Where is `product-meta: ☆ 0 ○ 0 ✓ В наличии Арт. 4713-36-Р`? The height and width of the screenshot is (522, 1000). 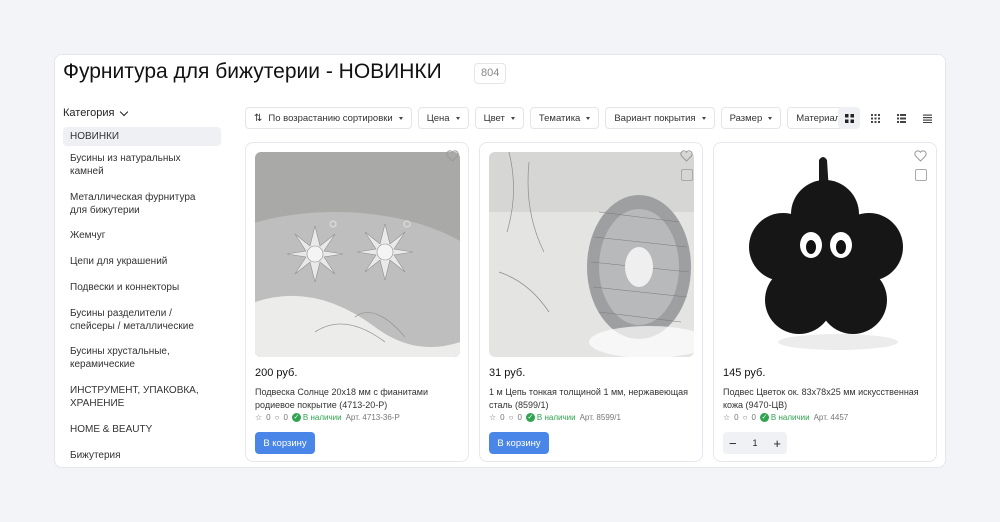 product-meta: ☆ 0 ○ 0 ✓ В наличии Арт. 4713-36-Р is located at coordinates (327, 417).